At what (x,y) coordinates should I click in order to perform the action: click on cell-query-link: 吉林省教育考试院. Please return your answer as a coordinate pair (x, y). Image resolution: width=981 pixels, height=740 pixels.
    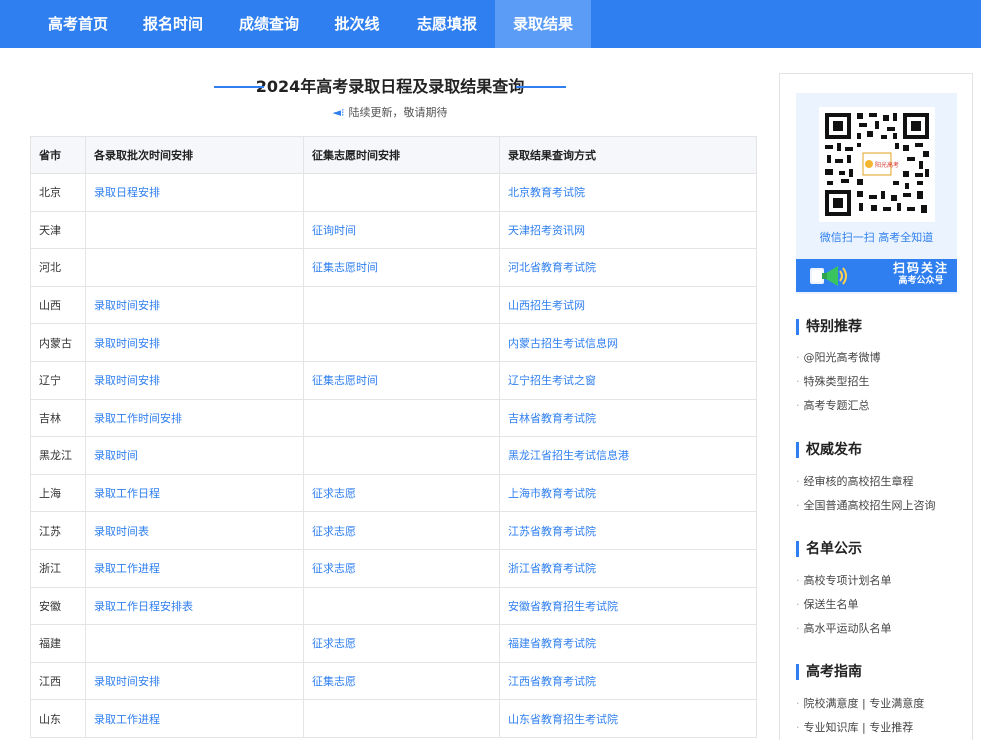
    Looking at the image, I should click on (628, 418).